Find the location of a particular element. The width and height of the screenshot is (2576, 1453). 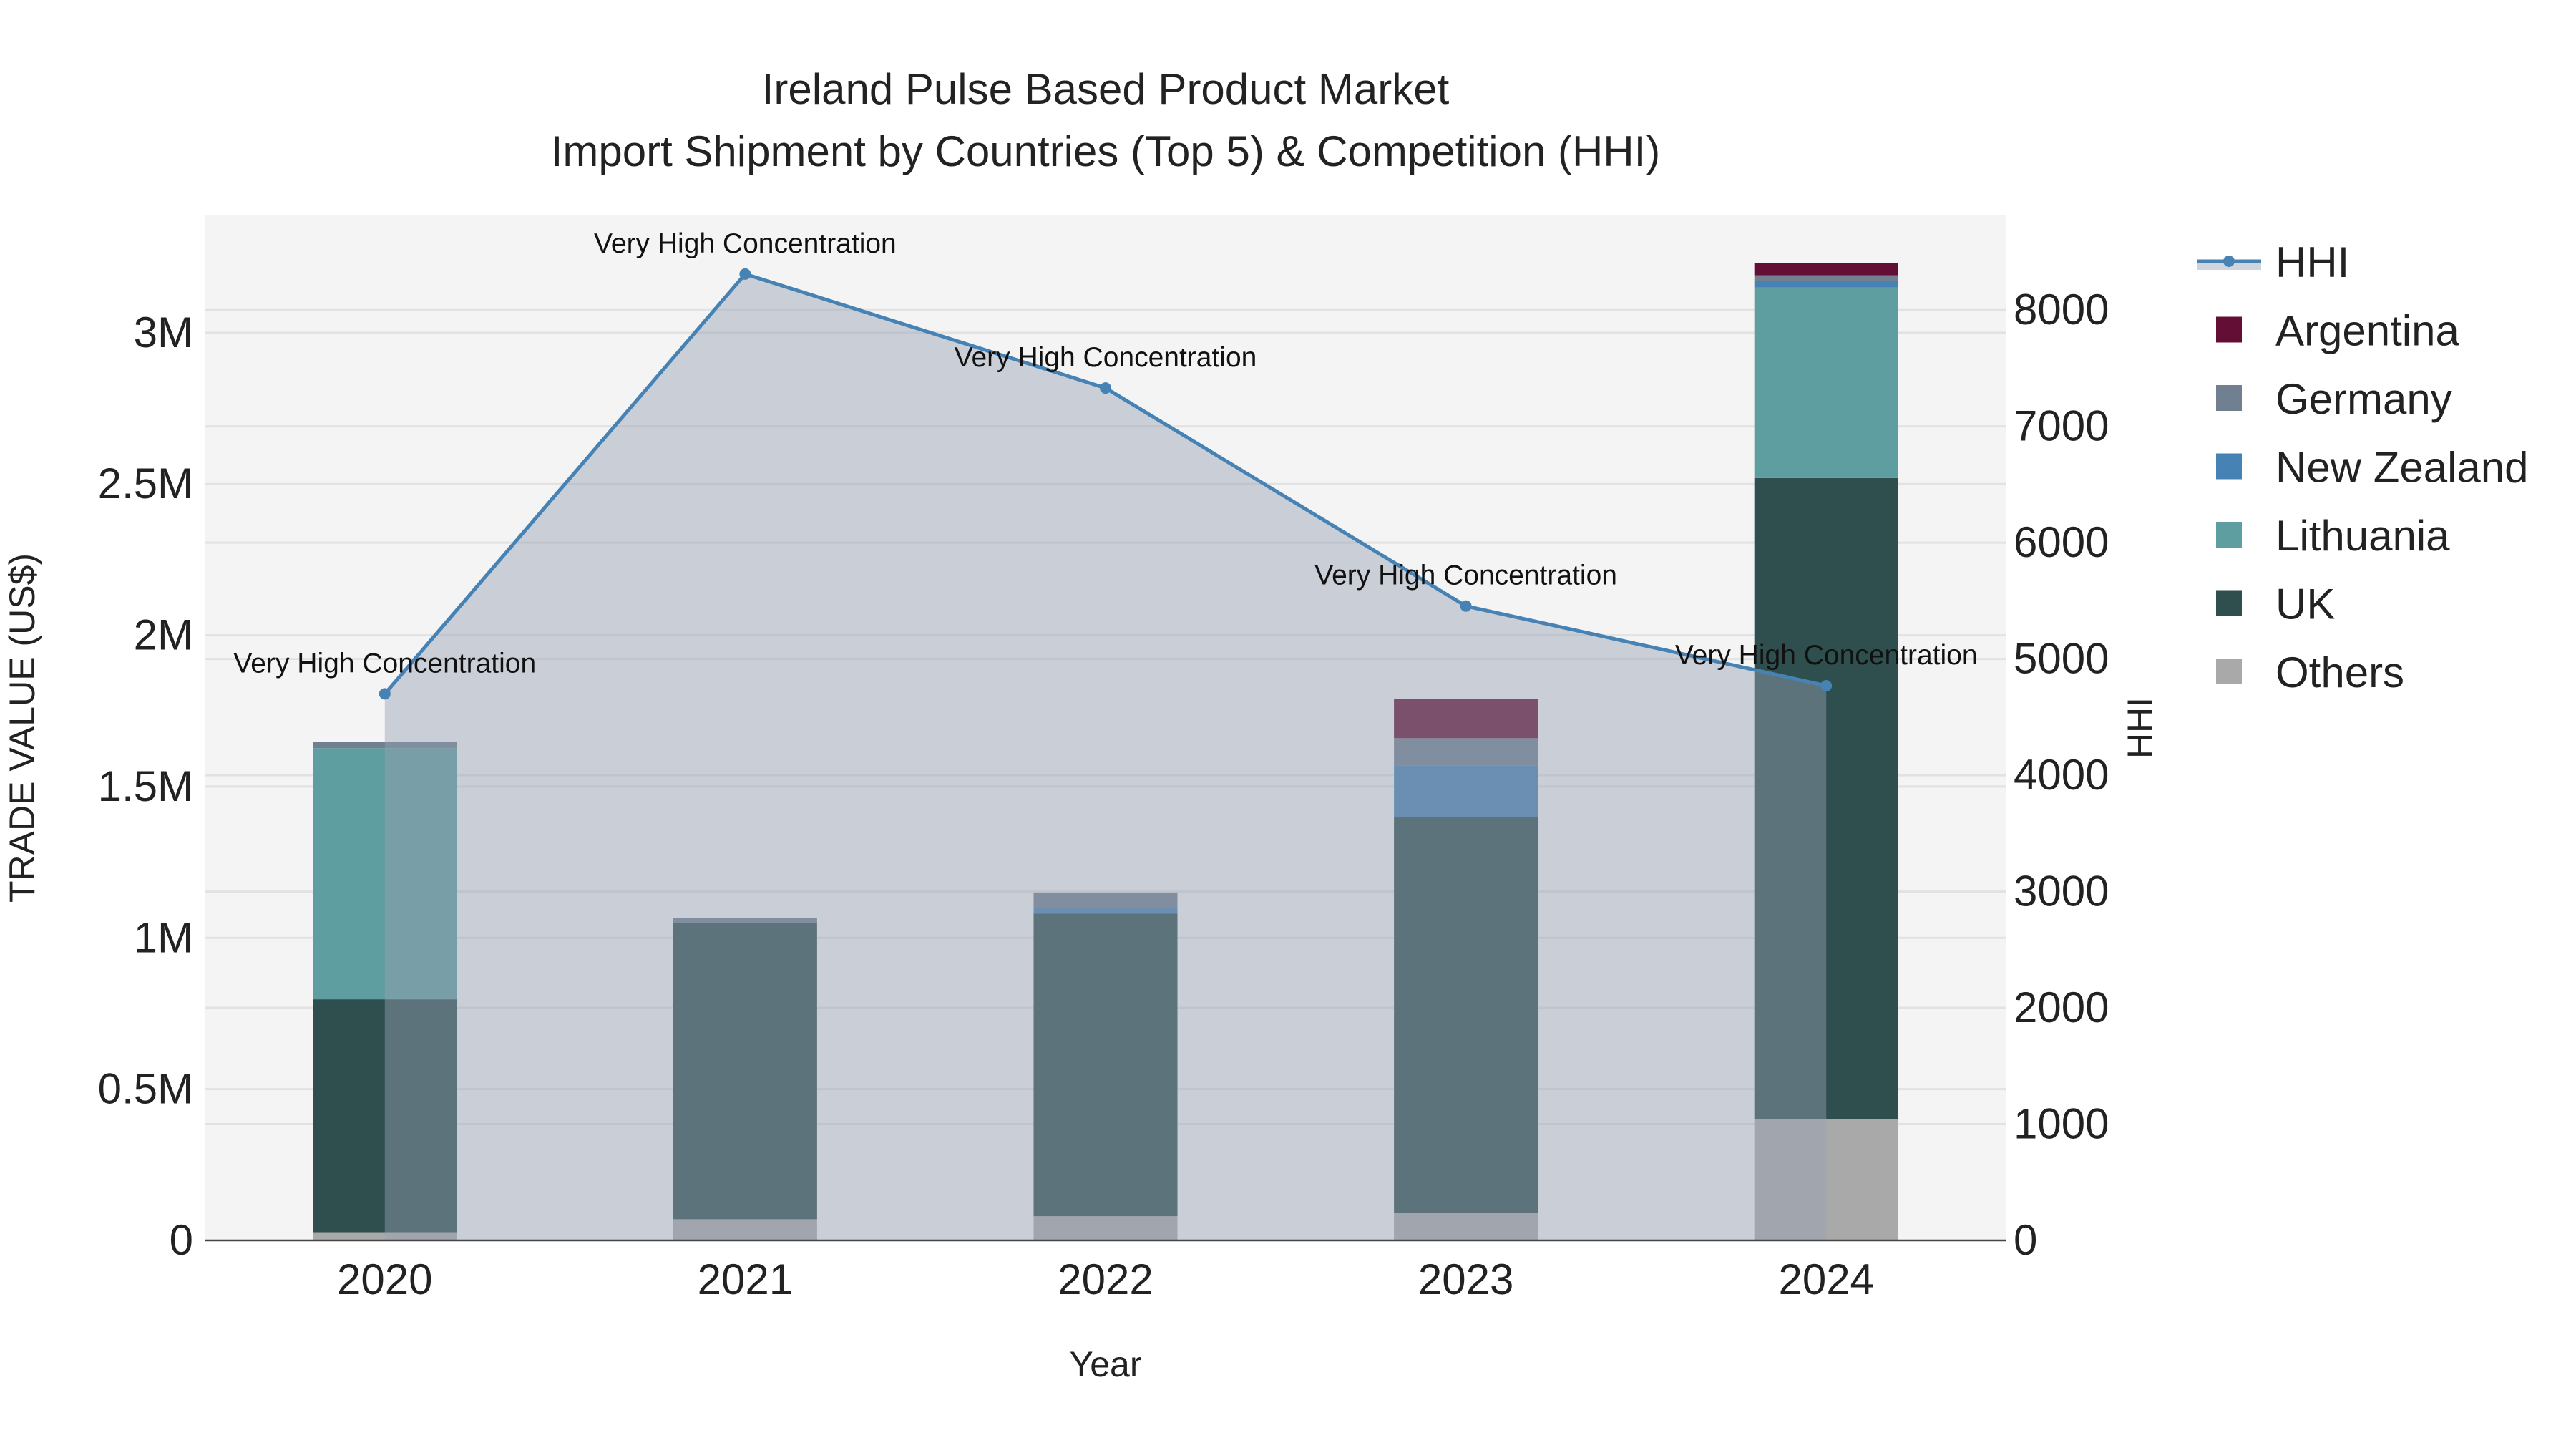

legend-item-lithuania: Lithuania is located at coordinates (2333, 536).